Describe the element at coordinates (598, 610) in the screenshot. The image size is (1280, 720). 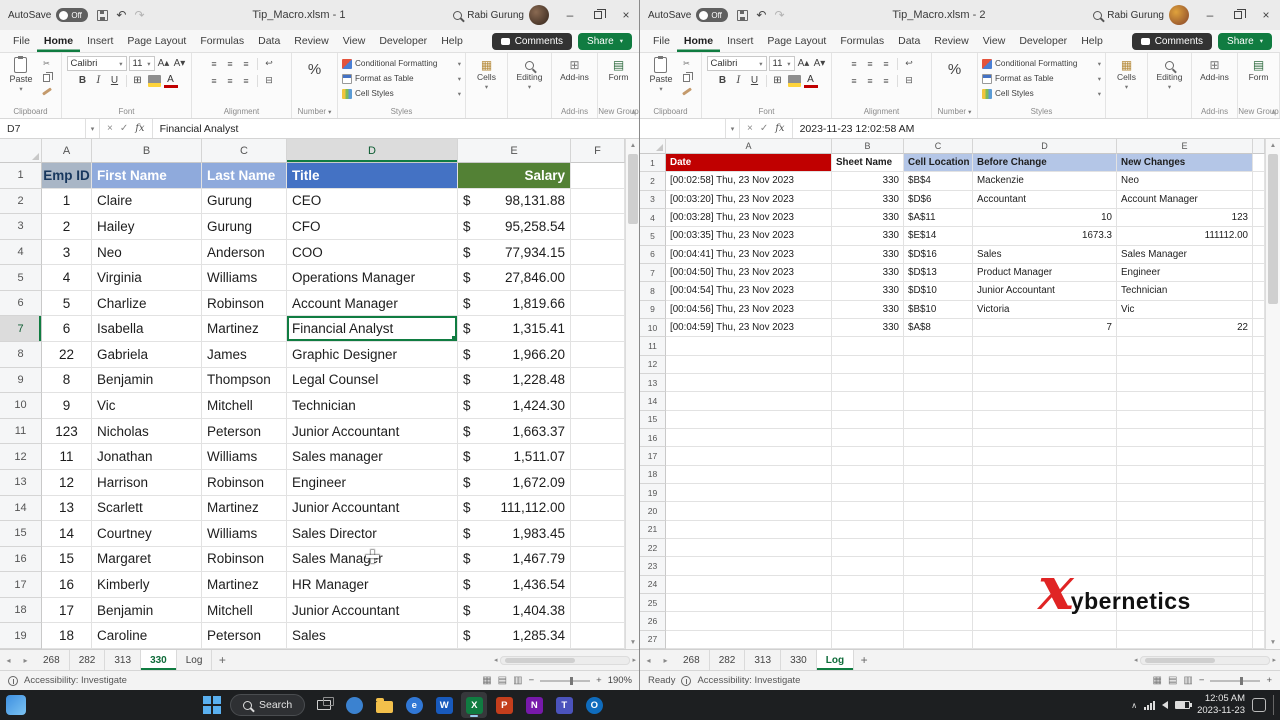
I see `cell-F18` at that location.